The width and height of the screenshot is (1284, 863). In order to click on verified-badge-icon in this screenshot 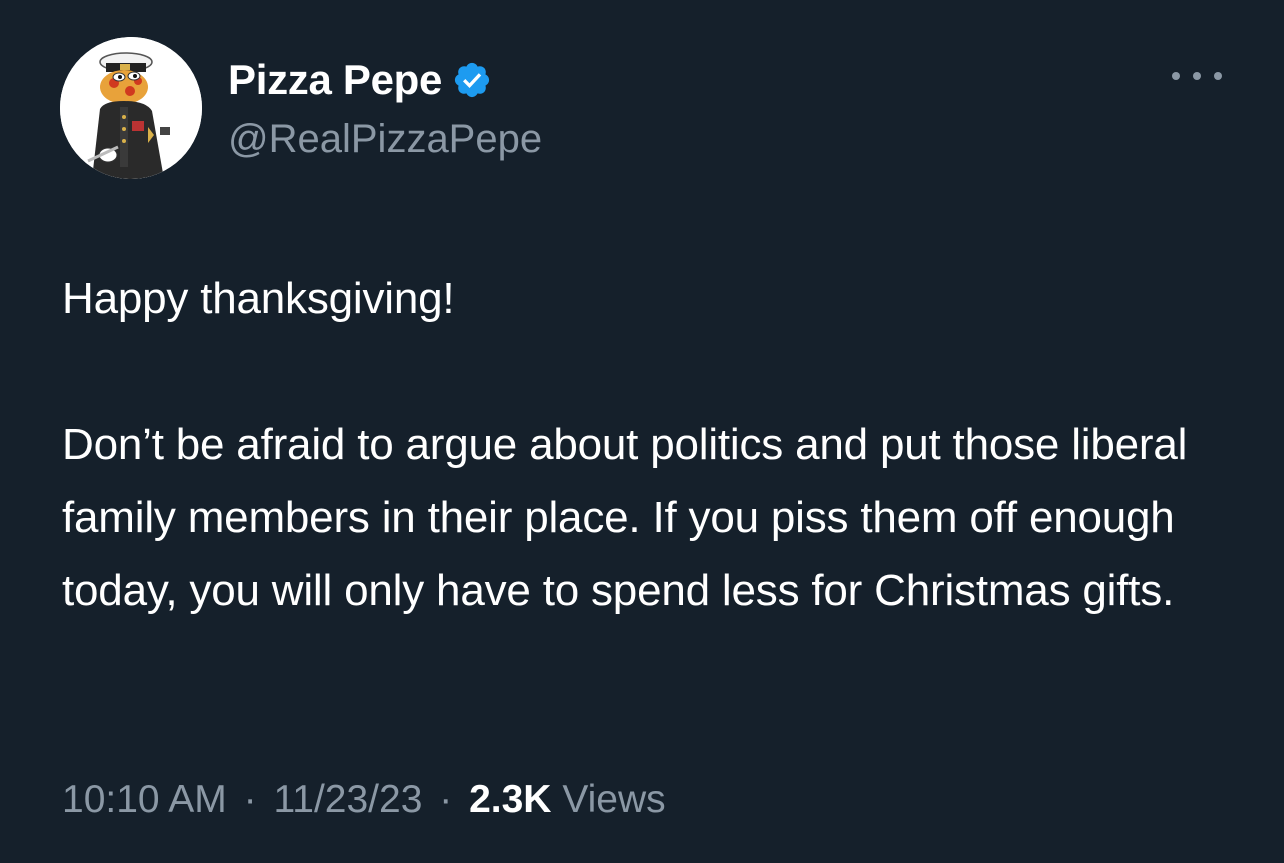, I will do `click(472, 80)`.